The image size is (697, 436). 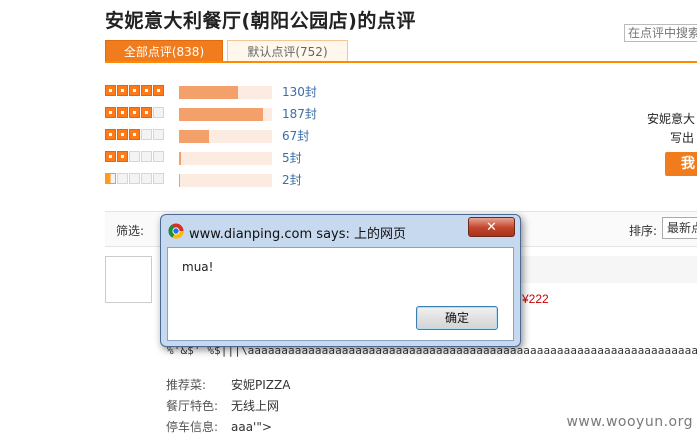 I want to click on stars-4-icon, so click(x=137, y=113).